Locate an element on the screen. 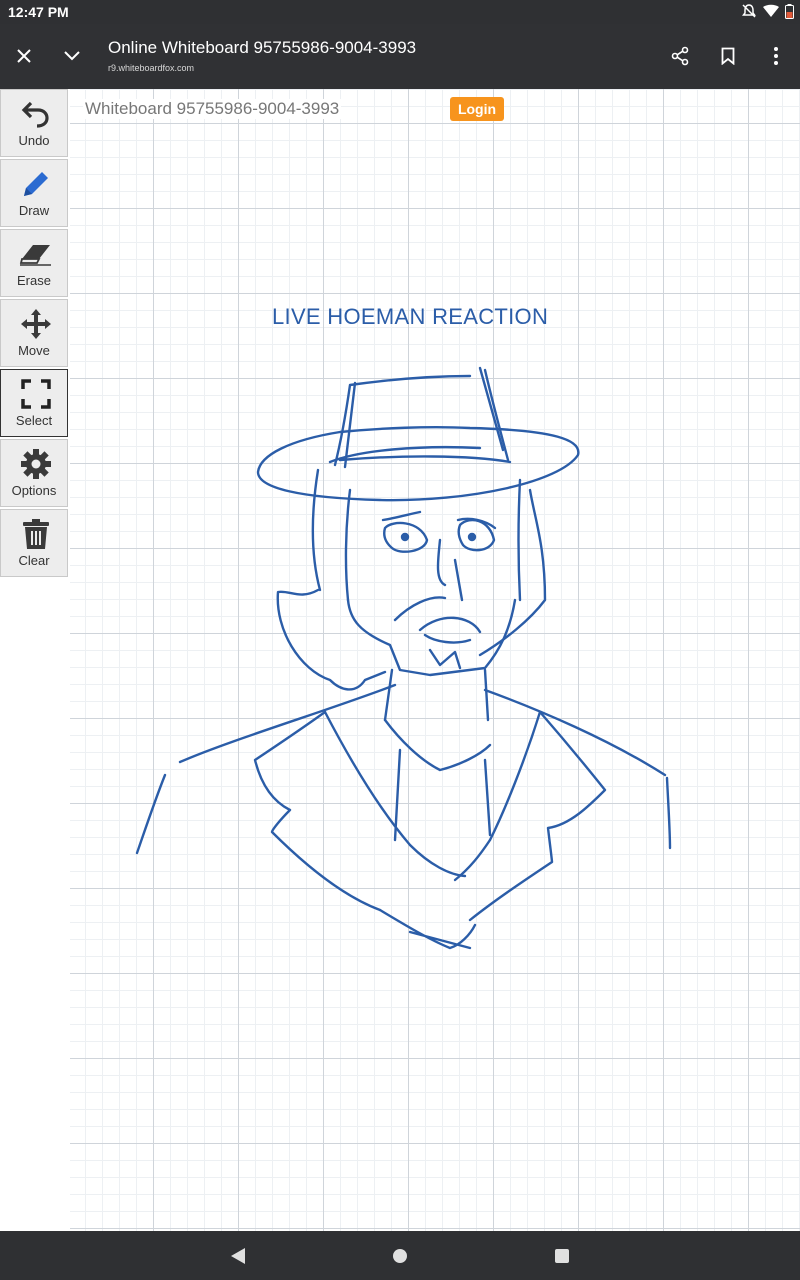  status-bar: 12:47 PM is located at coordinates (400, 12).